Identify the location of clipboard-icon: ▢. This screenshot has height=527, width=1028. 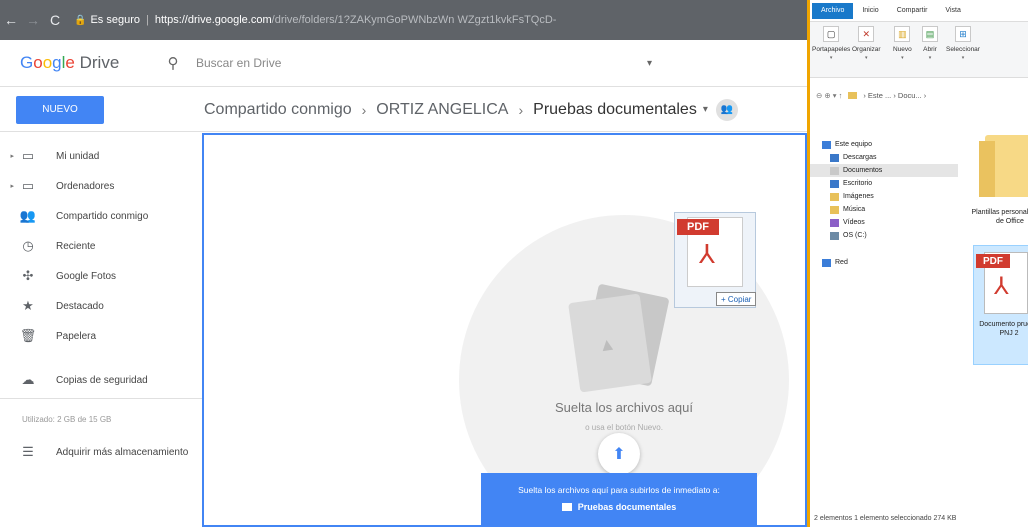
(831, 34).